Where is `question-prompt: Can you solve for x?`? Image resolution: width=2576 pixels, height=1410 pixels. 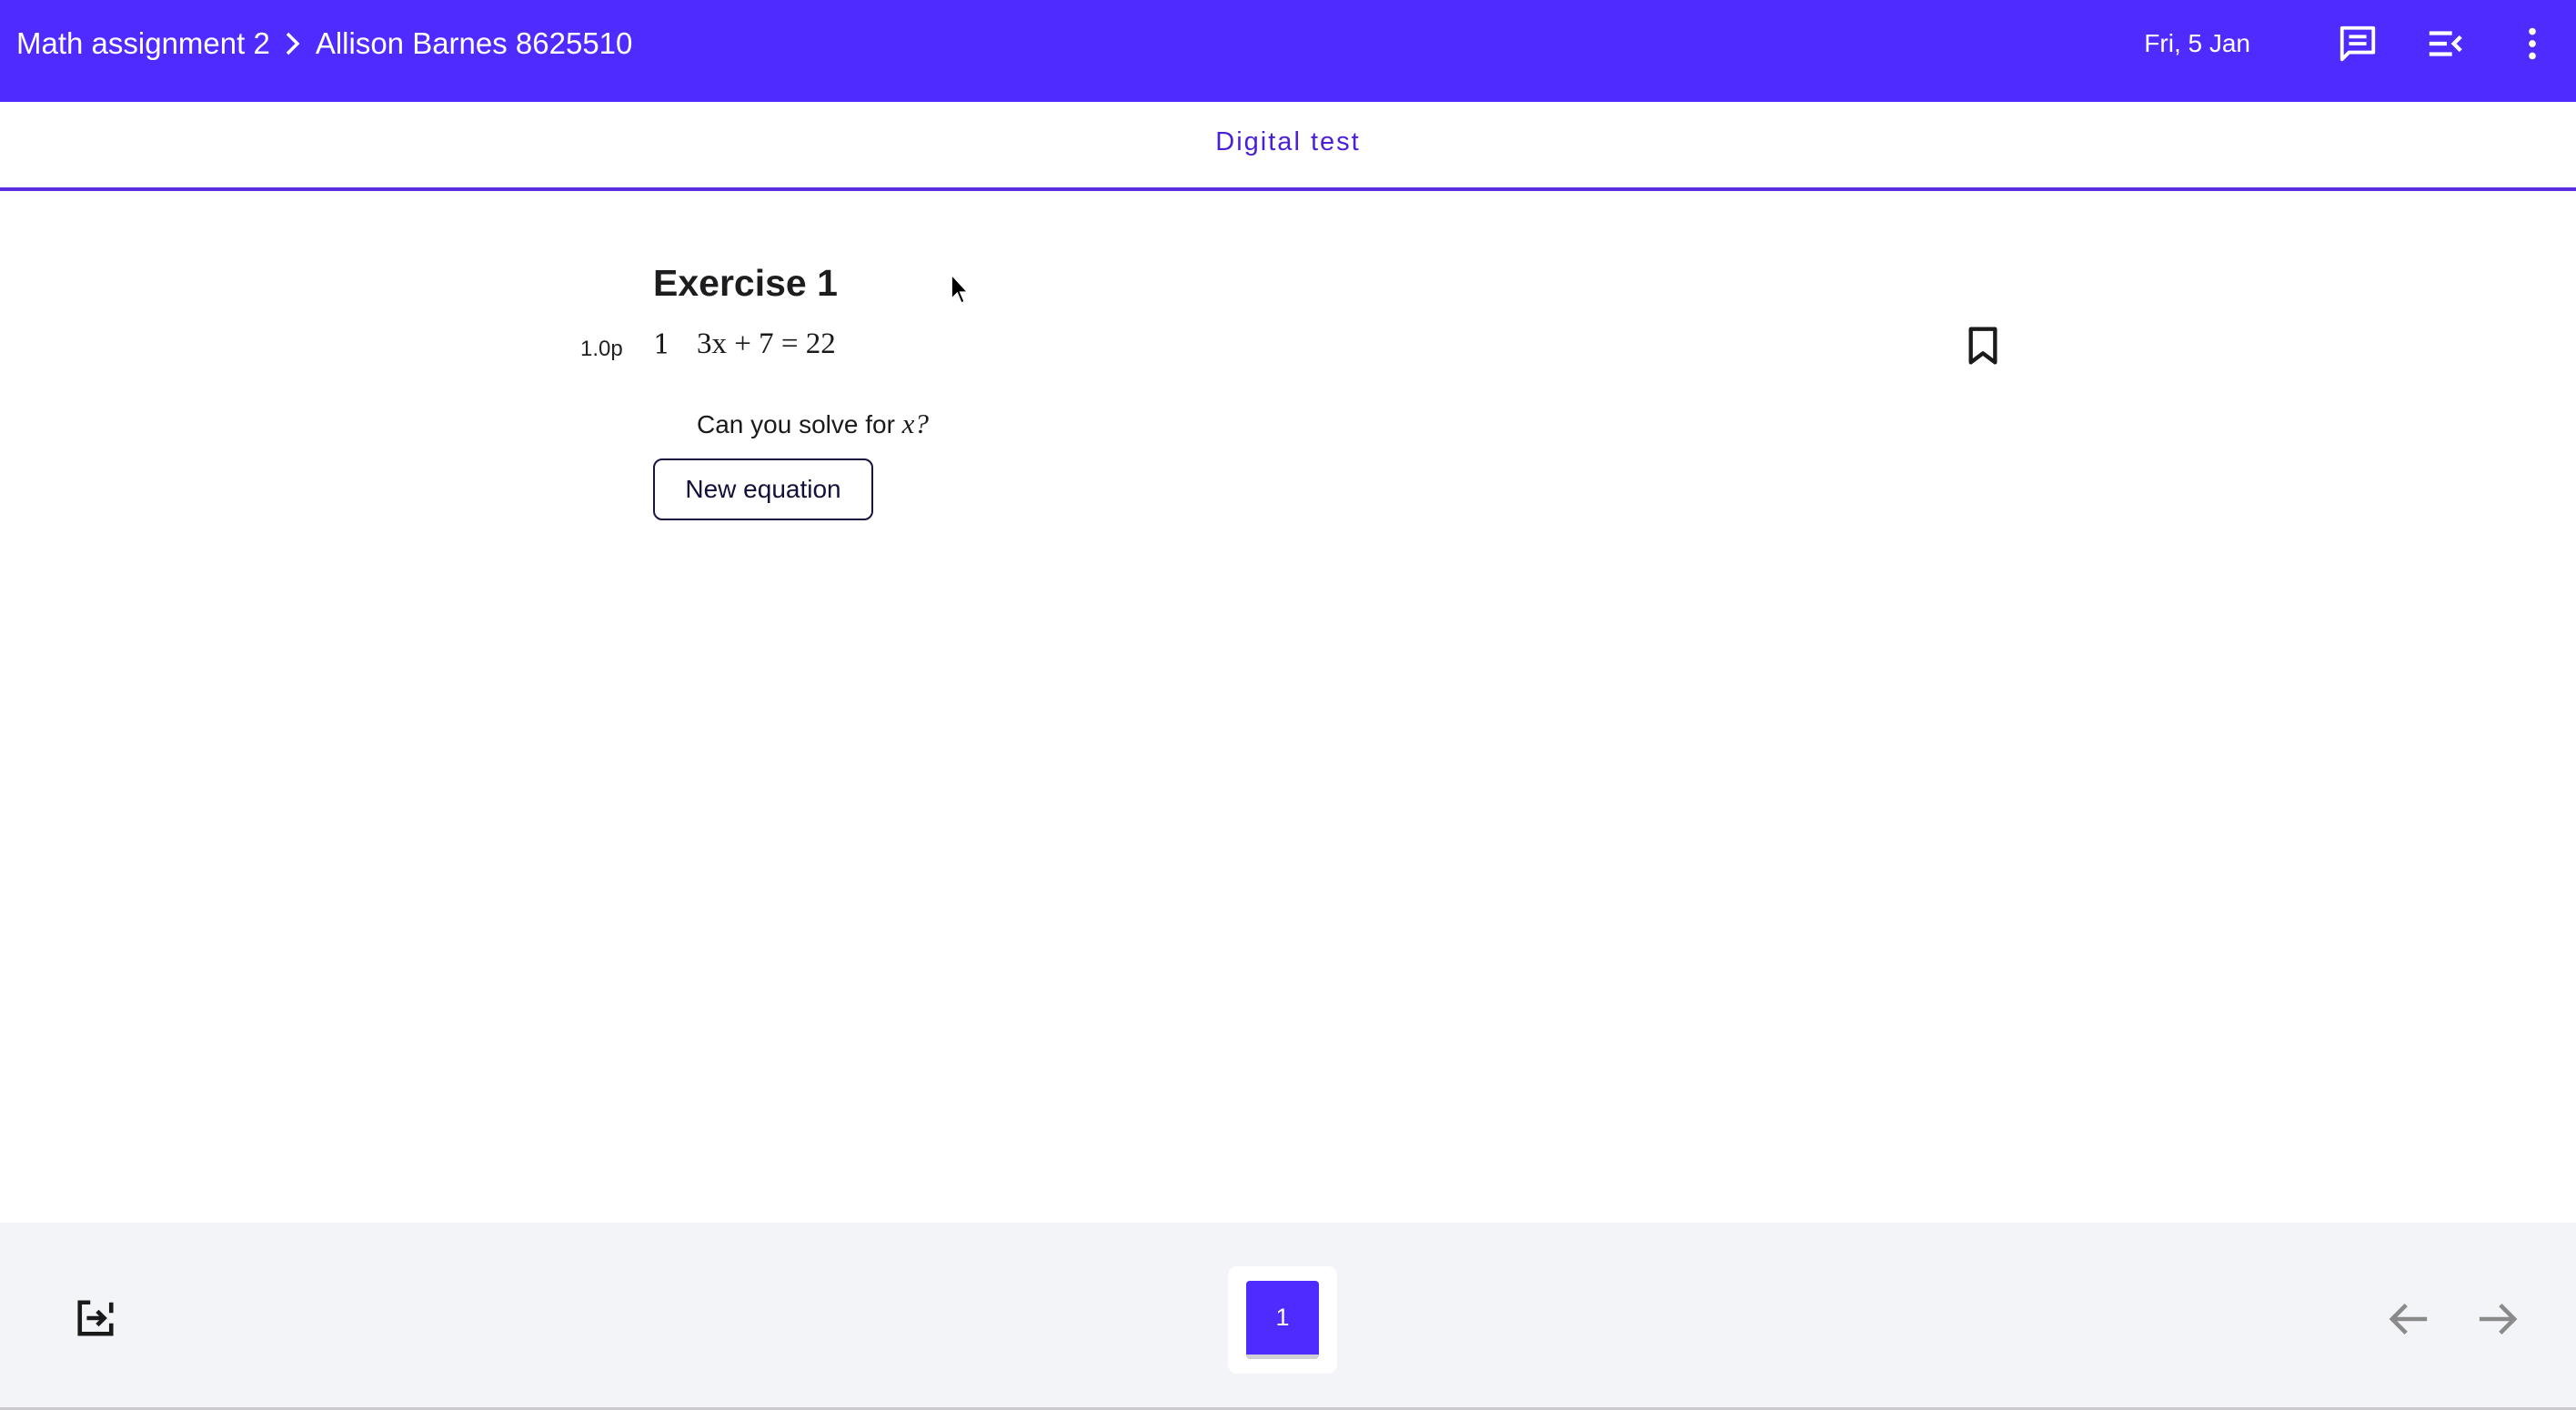
question-prompt: Can you solve for x? is located at coordinates (813, 424).